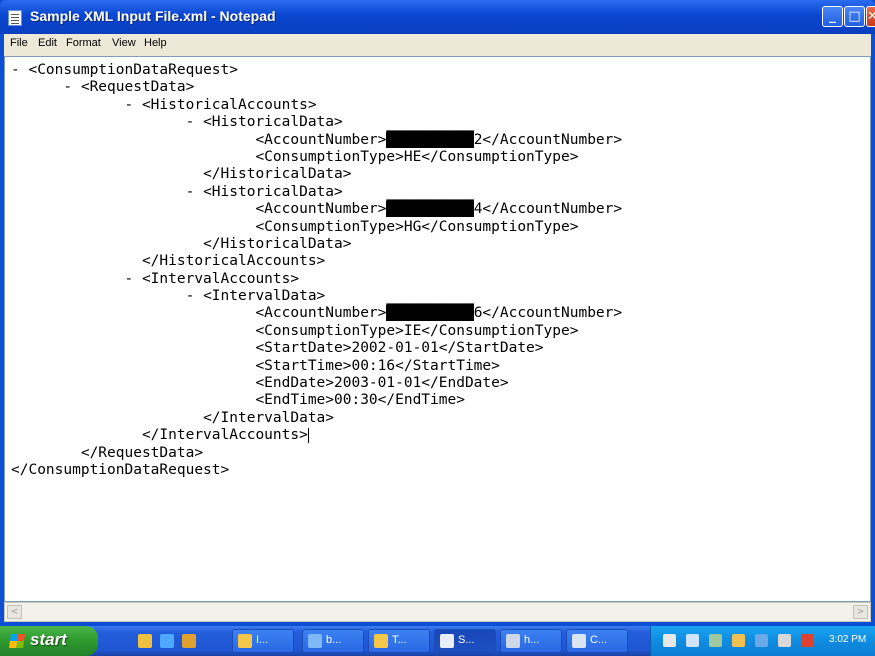 The height and width of the screenshot is (656, 875). Describe the element at coordinates (316, 279) in the screenshot. I see `text-line: - <IntervalAccounts>` at that location.